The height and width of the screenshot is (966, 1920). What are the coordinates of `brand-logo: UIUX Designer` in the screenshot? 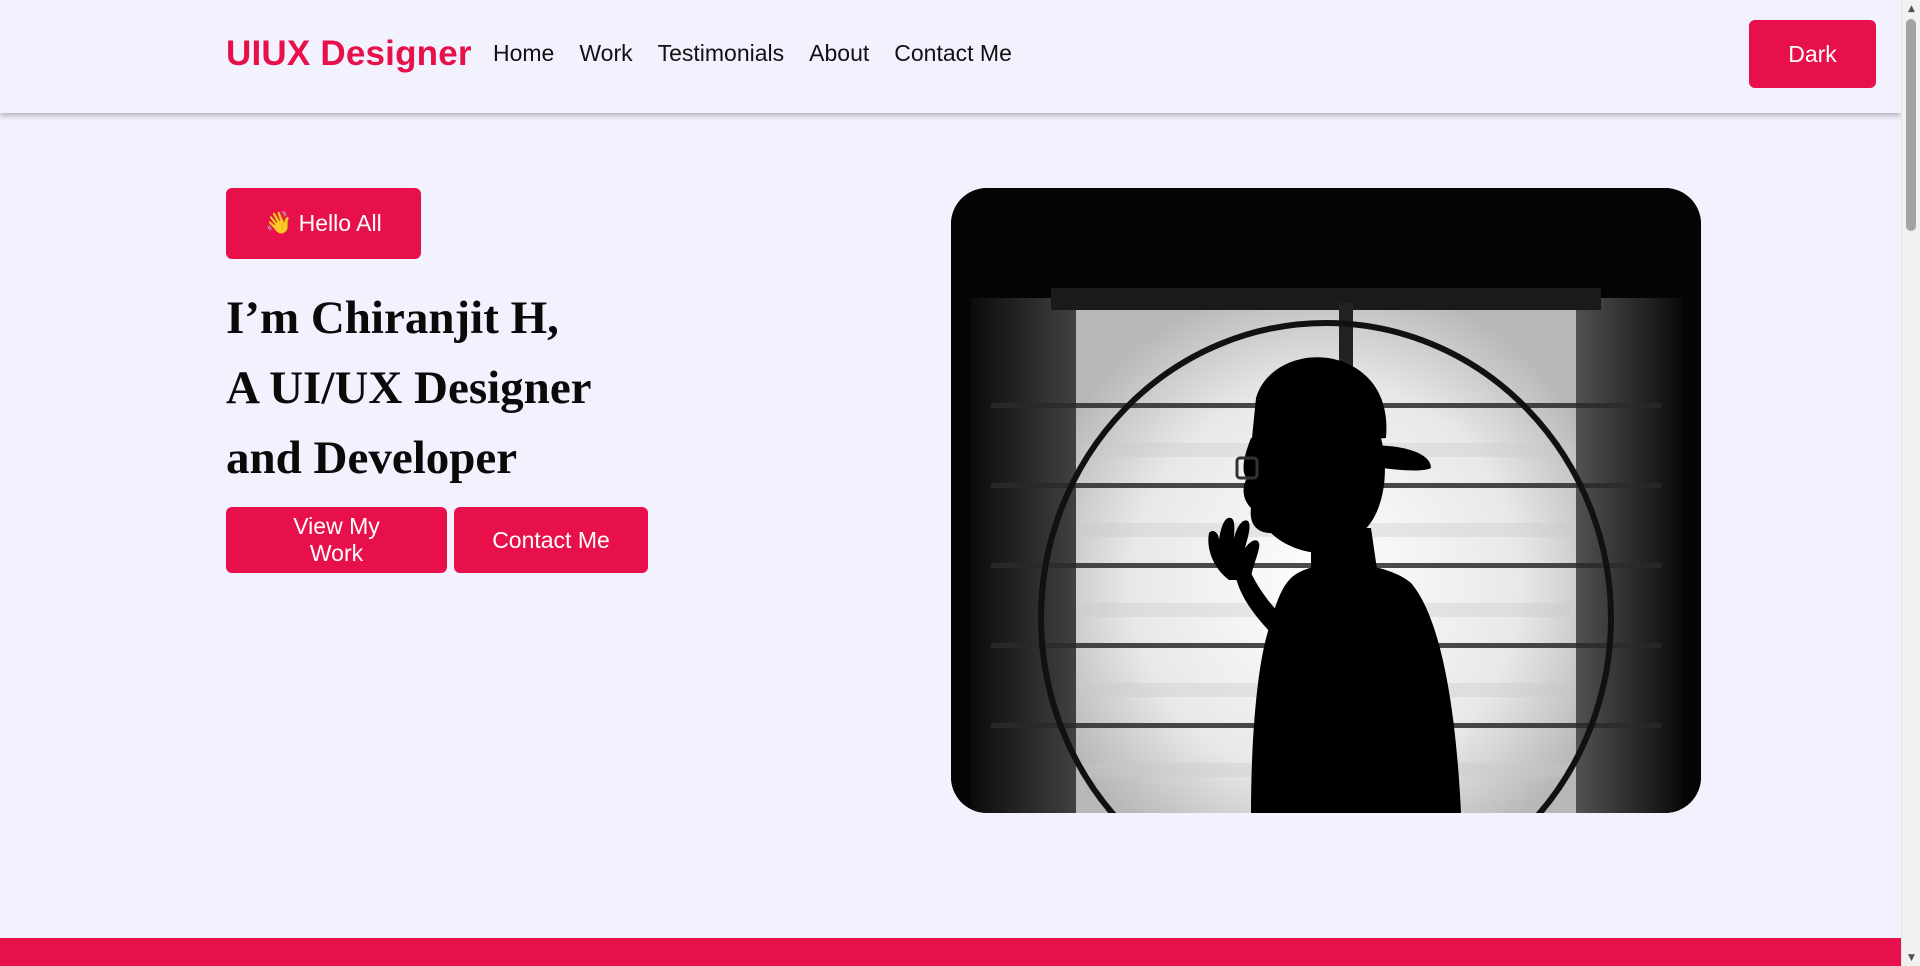 It's located at (349, 54).